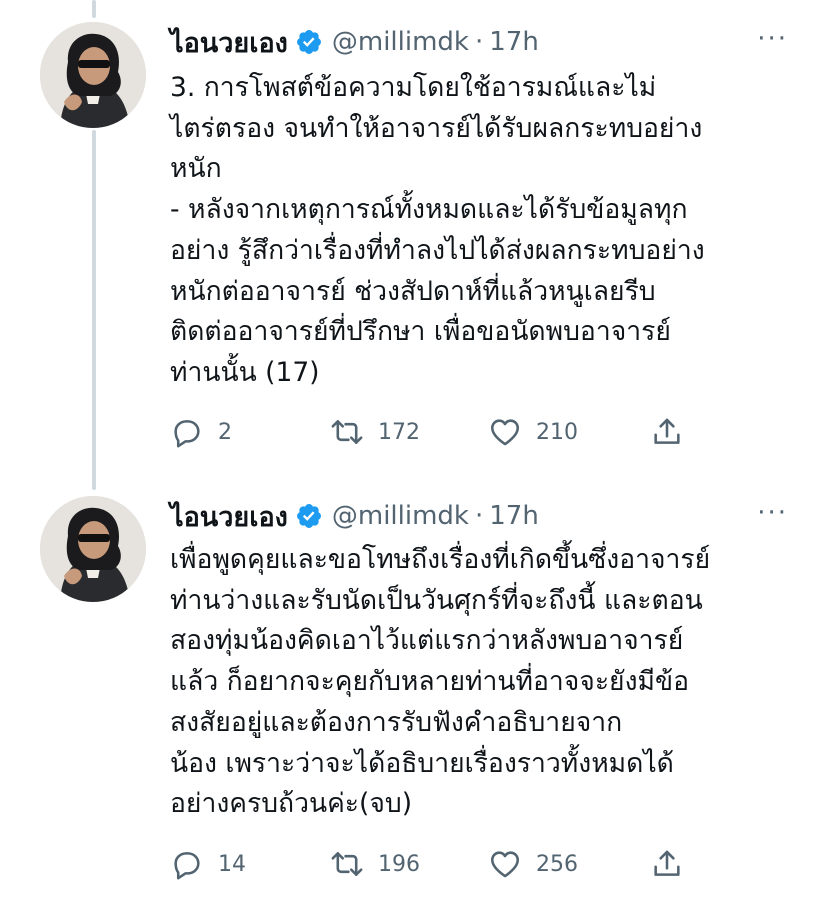  What do you see at coordinates (533, 432) in the screenshot?
I see `like-button: 210` at bounding box center [533, 432].